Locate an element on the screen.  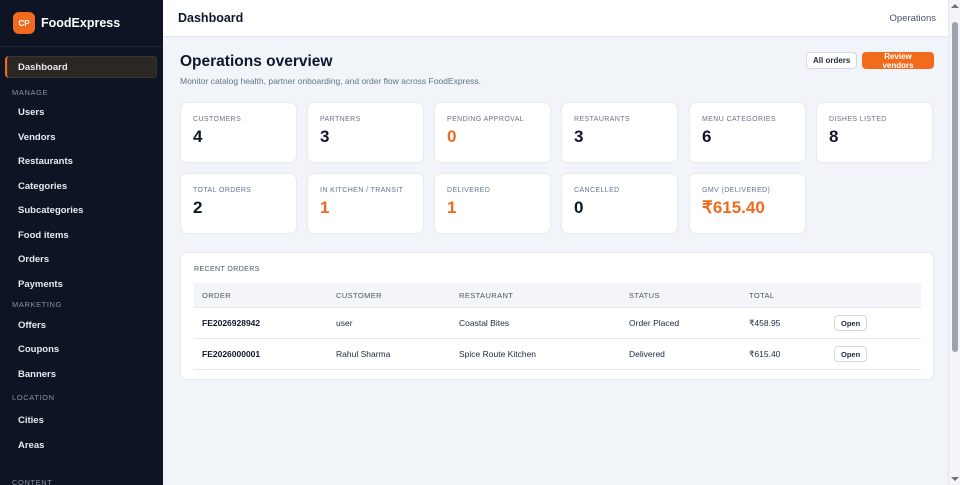
brand-name: FoodExpress is located at coordinates (81, 23).